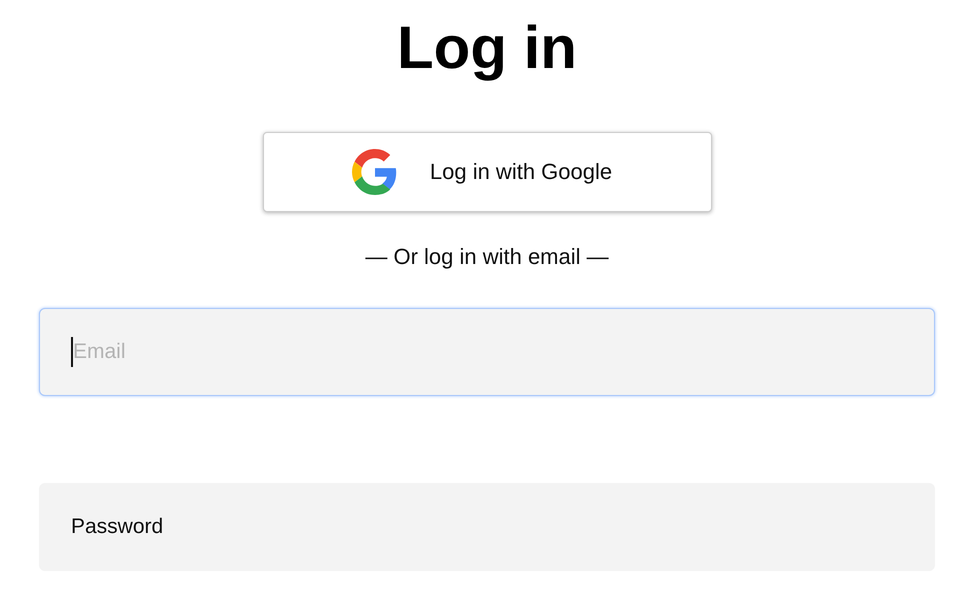 The image size is (974, 592). I want to click on text-cursor, so click(72, 352).